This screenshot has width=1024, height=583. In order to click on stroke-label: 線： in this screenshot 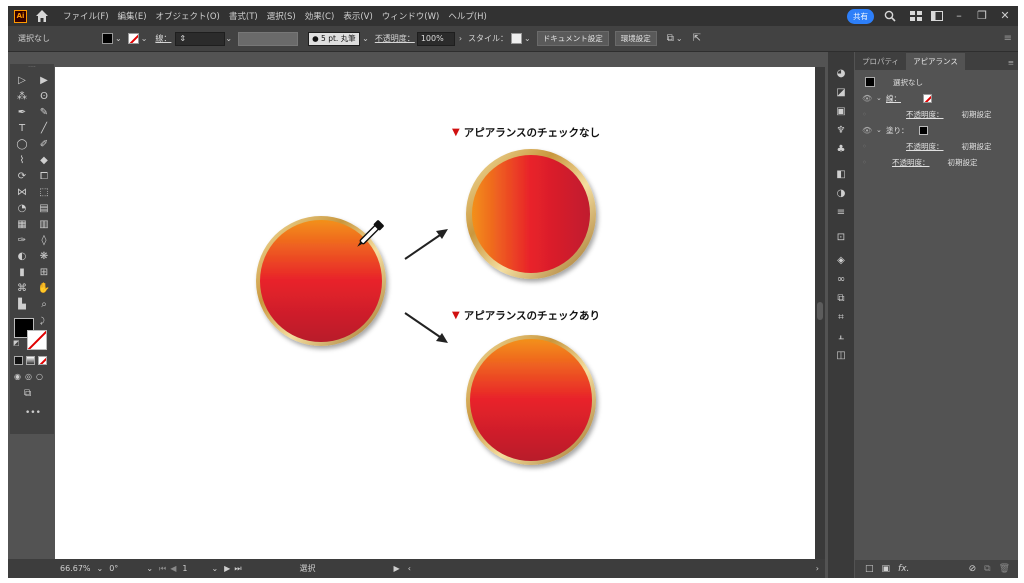, I will do `click(163, 38)`.